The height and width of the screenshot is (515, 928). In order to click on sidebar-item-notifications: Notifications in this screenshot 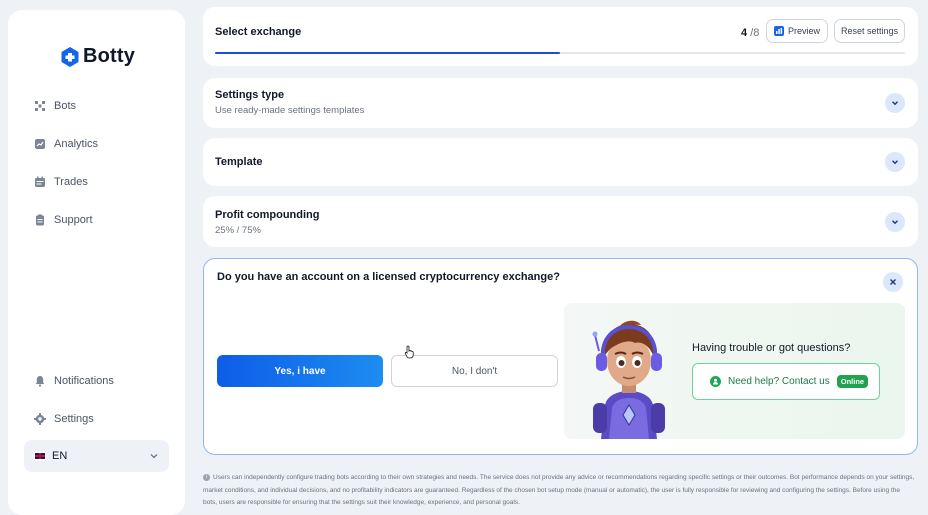, I will do `click(74, 381)`.